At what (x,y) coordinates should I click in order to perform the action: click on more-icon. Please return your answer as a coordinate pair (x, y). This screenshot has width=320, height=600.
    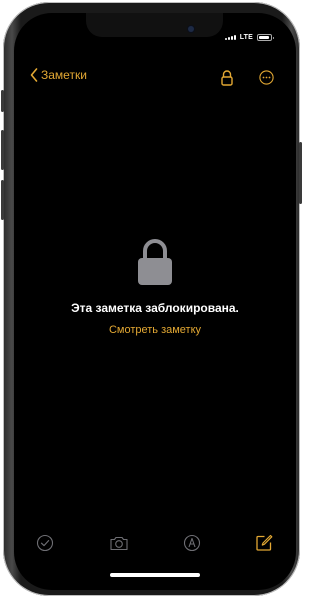
    Looking at the image, I should click on (266, 77).